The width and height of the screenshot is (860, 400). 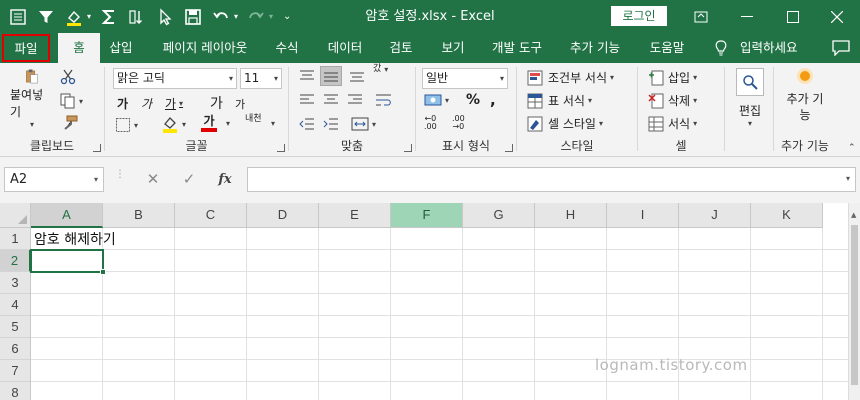 I want to click on undo-dropdown-icon: ▾, so click(x=236, y=16).